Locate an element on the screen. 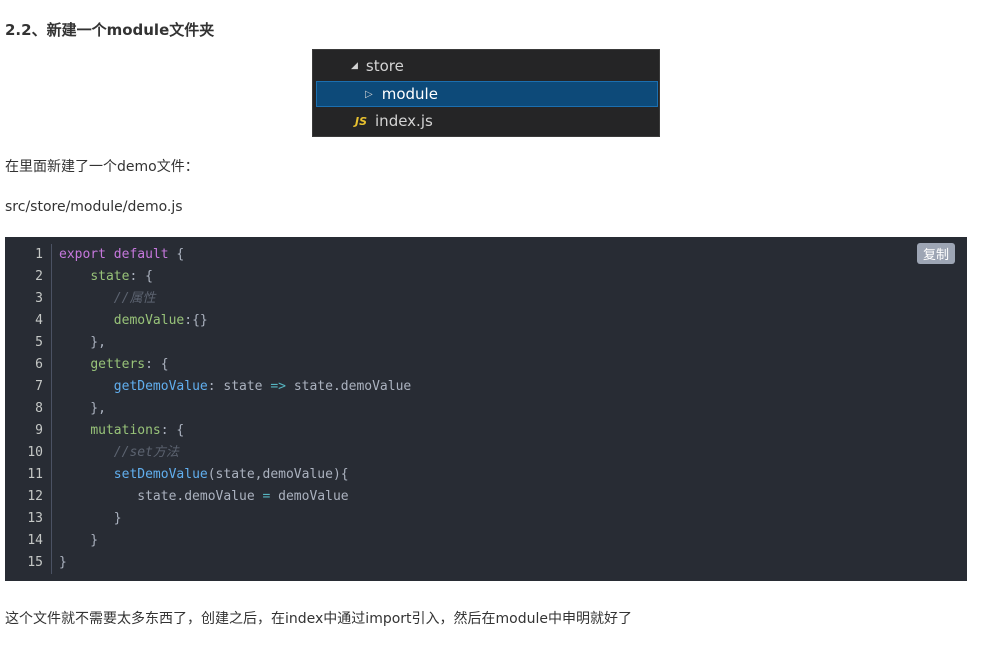  triangle-down-icon: ◢ is located at coordinates (354, 66).